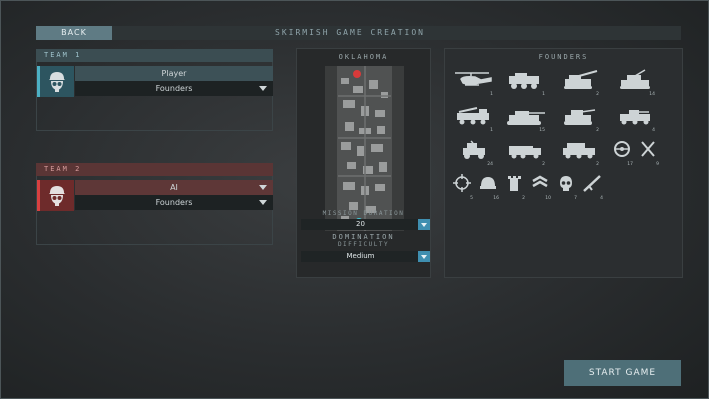 Image resolution: width=709 pixels, height=399 pixels. Describe the element at coordinates (473, 119) in the screenshot. I see `missile-truck-icon: 1` at that location.